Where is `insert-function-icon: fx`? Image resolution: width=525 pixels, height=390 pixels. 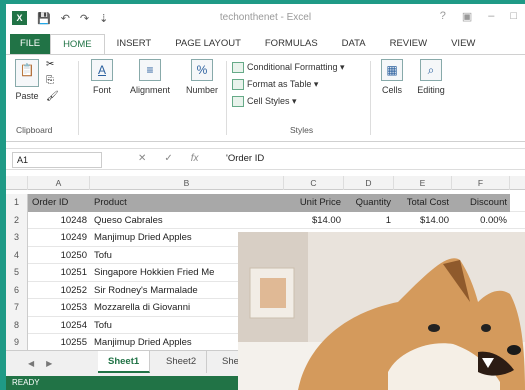 insert-function-icon: fx is located at coordinates (195, 158).